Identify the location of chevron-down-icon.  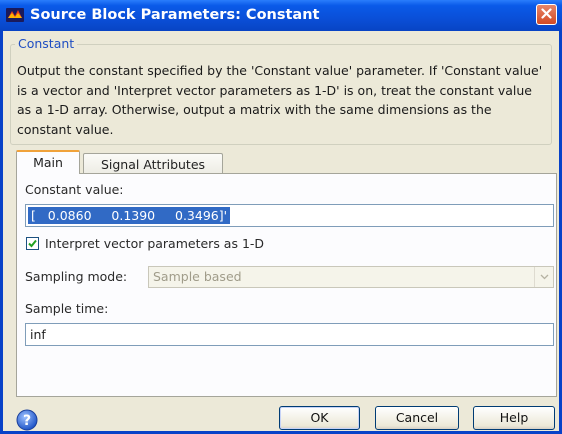
(543, 277).